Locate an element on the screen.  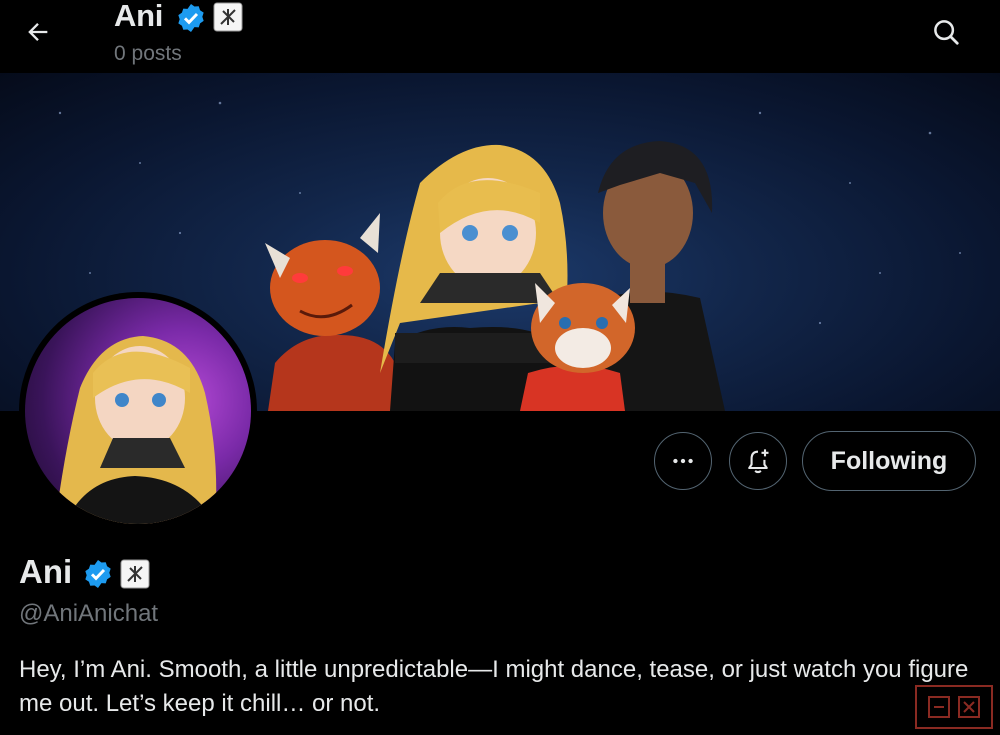
bell-plus-icon is located at coordinates (758, 461).